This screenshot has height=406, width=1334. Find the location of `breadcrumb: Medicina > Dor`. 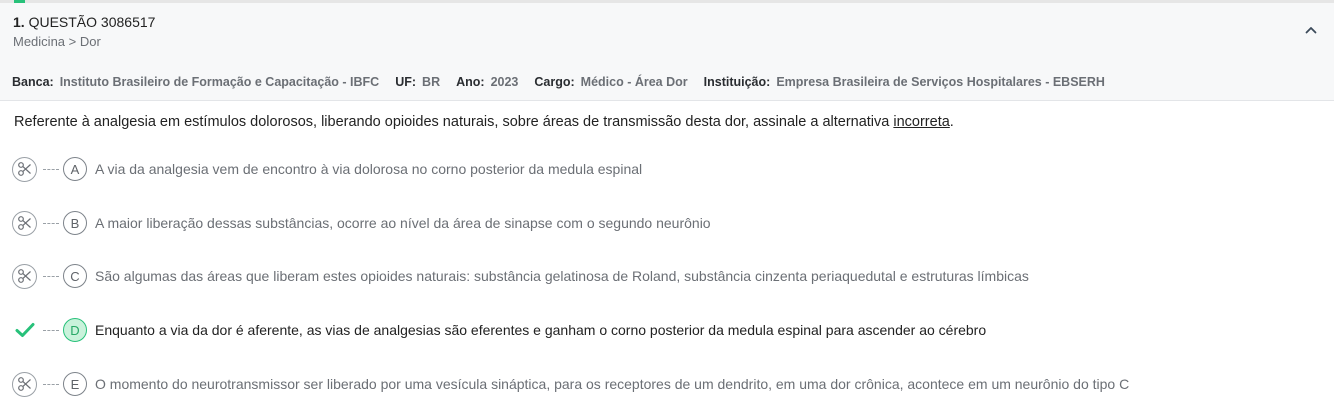

breadcrumb: Medicina > Dor is located at coordinates (57, 41).